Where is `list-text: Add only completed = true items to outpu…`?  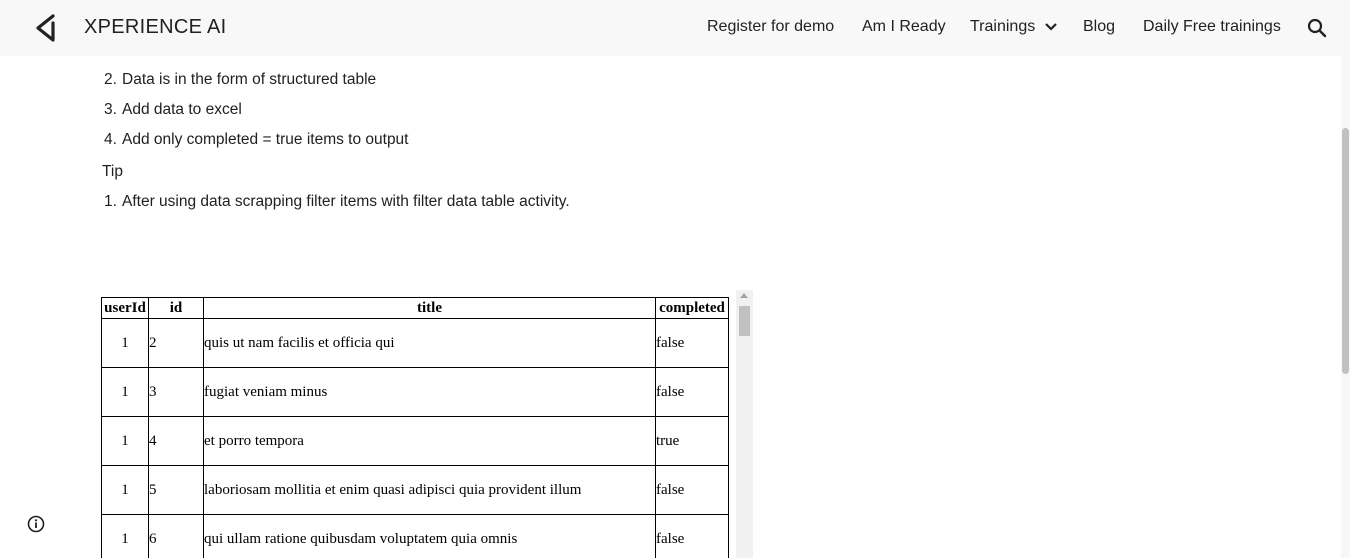
list-text: Add only completed = true items to outpu… is located at coordinates (265, 139).